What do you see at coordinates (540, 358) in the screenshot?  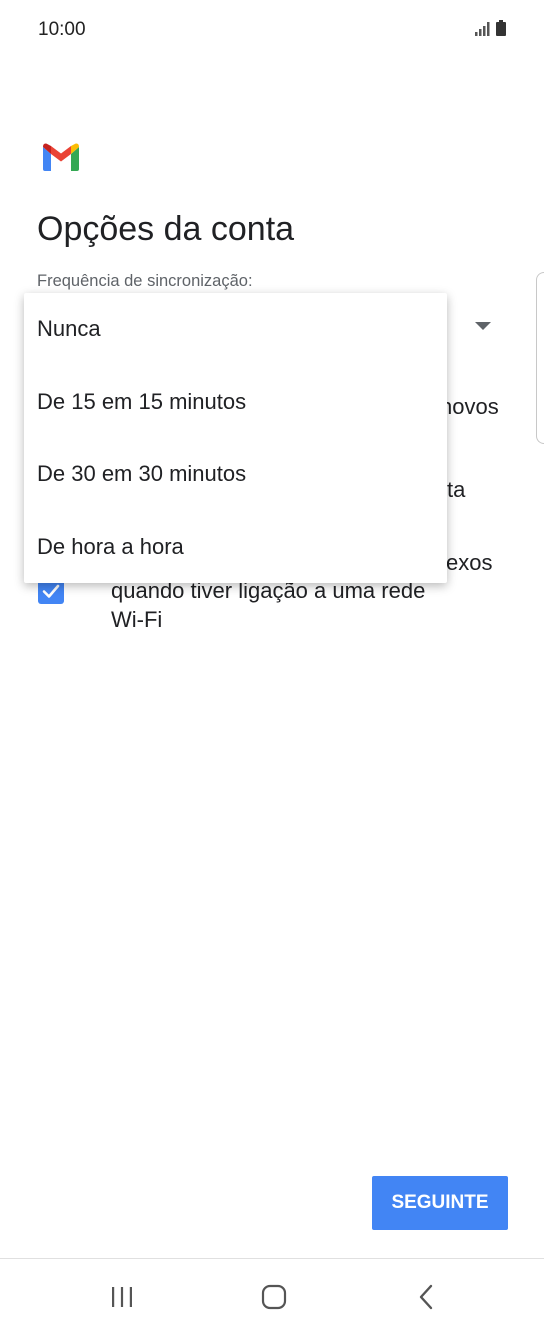 I see `scroll-indicator` at bounding box center [540, 358].